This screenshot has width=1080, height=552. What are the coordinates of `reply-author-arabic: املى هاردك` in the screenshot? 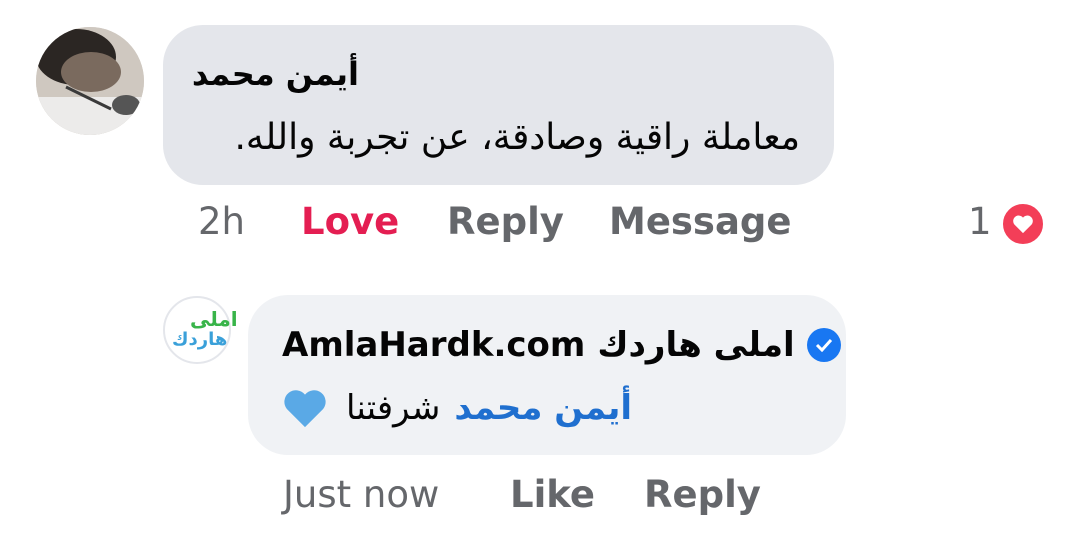 It's located at (696, 345).